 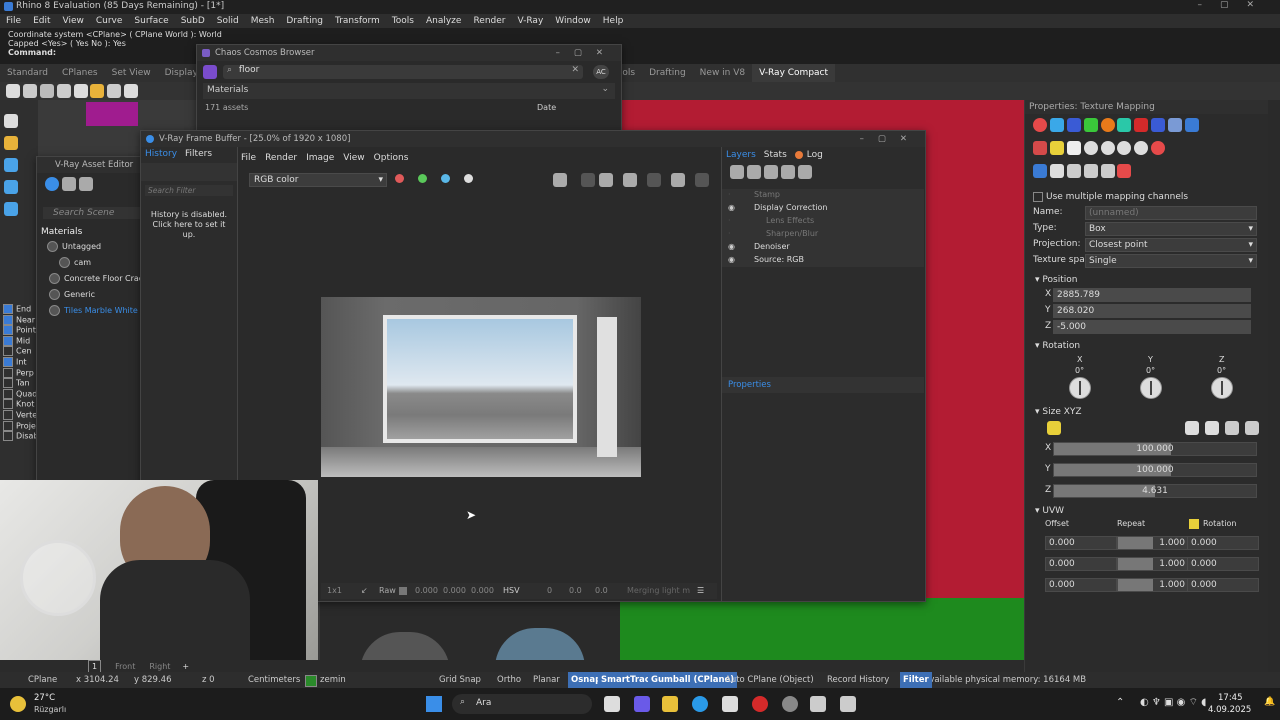 I want to click on osnap-tan: Tan, so click(x=18, y=383).